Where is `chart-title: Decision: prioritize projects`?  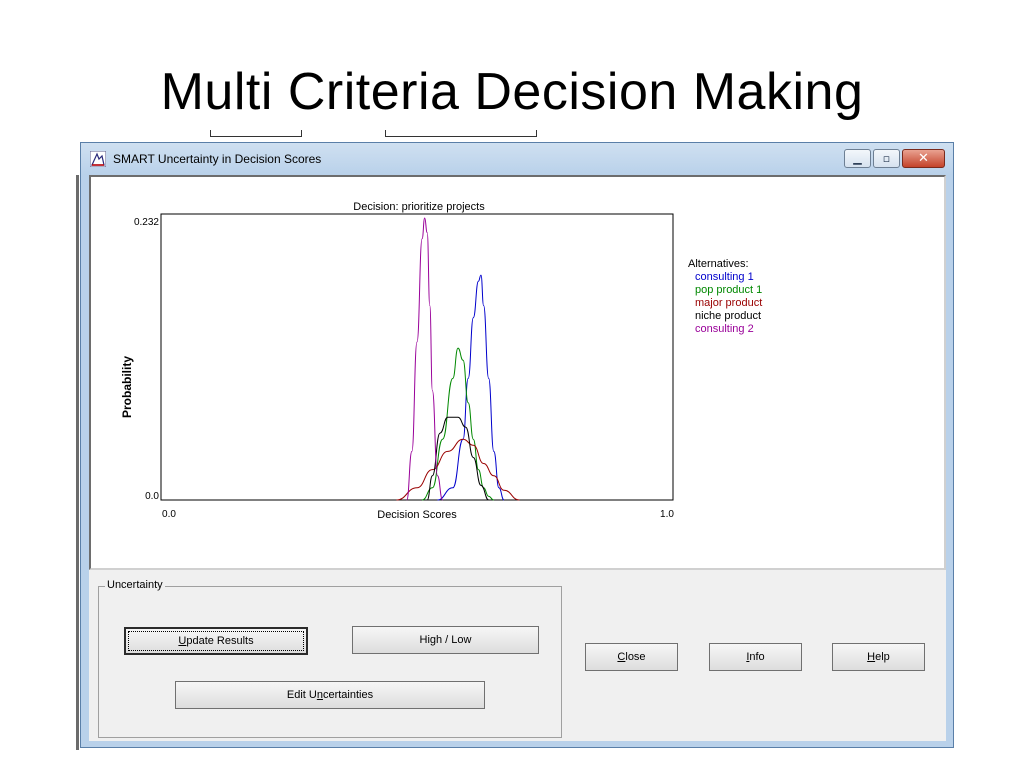 chart-title: Decision: prioritize projects is located at coordinates (419, 207).